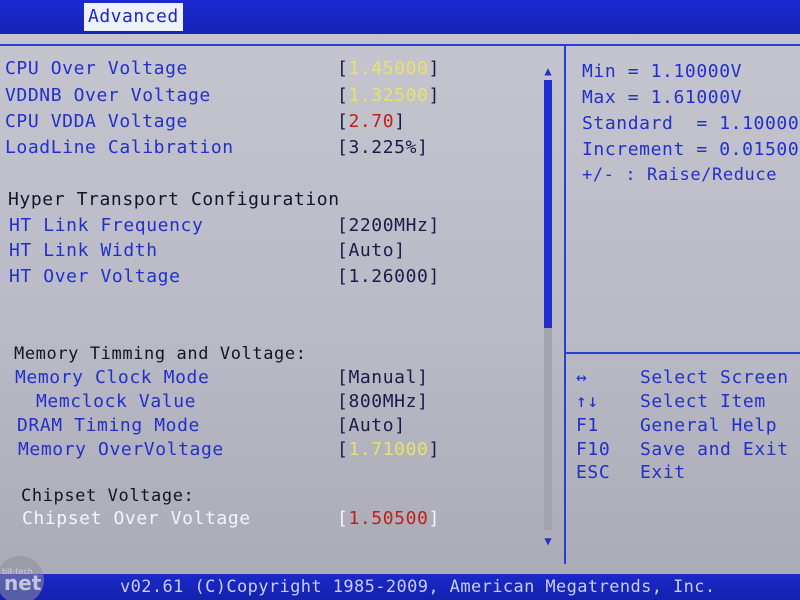 The height and width of the screenshot is (600, 800). Describe the element at coordinates (96, 69) in the screenshot. I see `setting-label-cpu-over-voltage: CPU Over Voltage` at that location.